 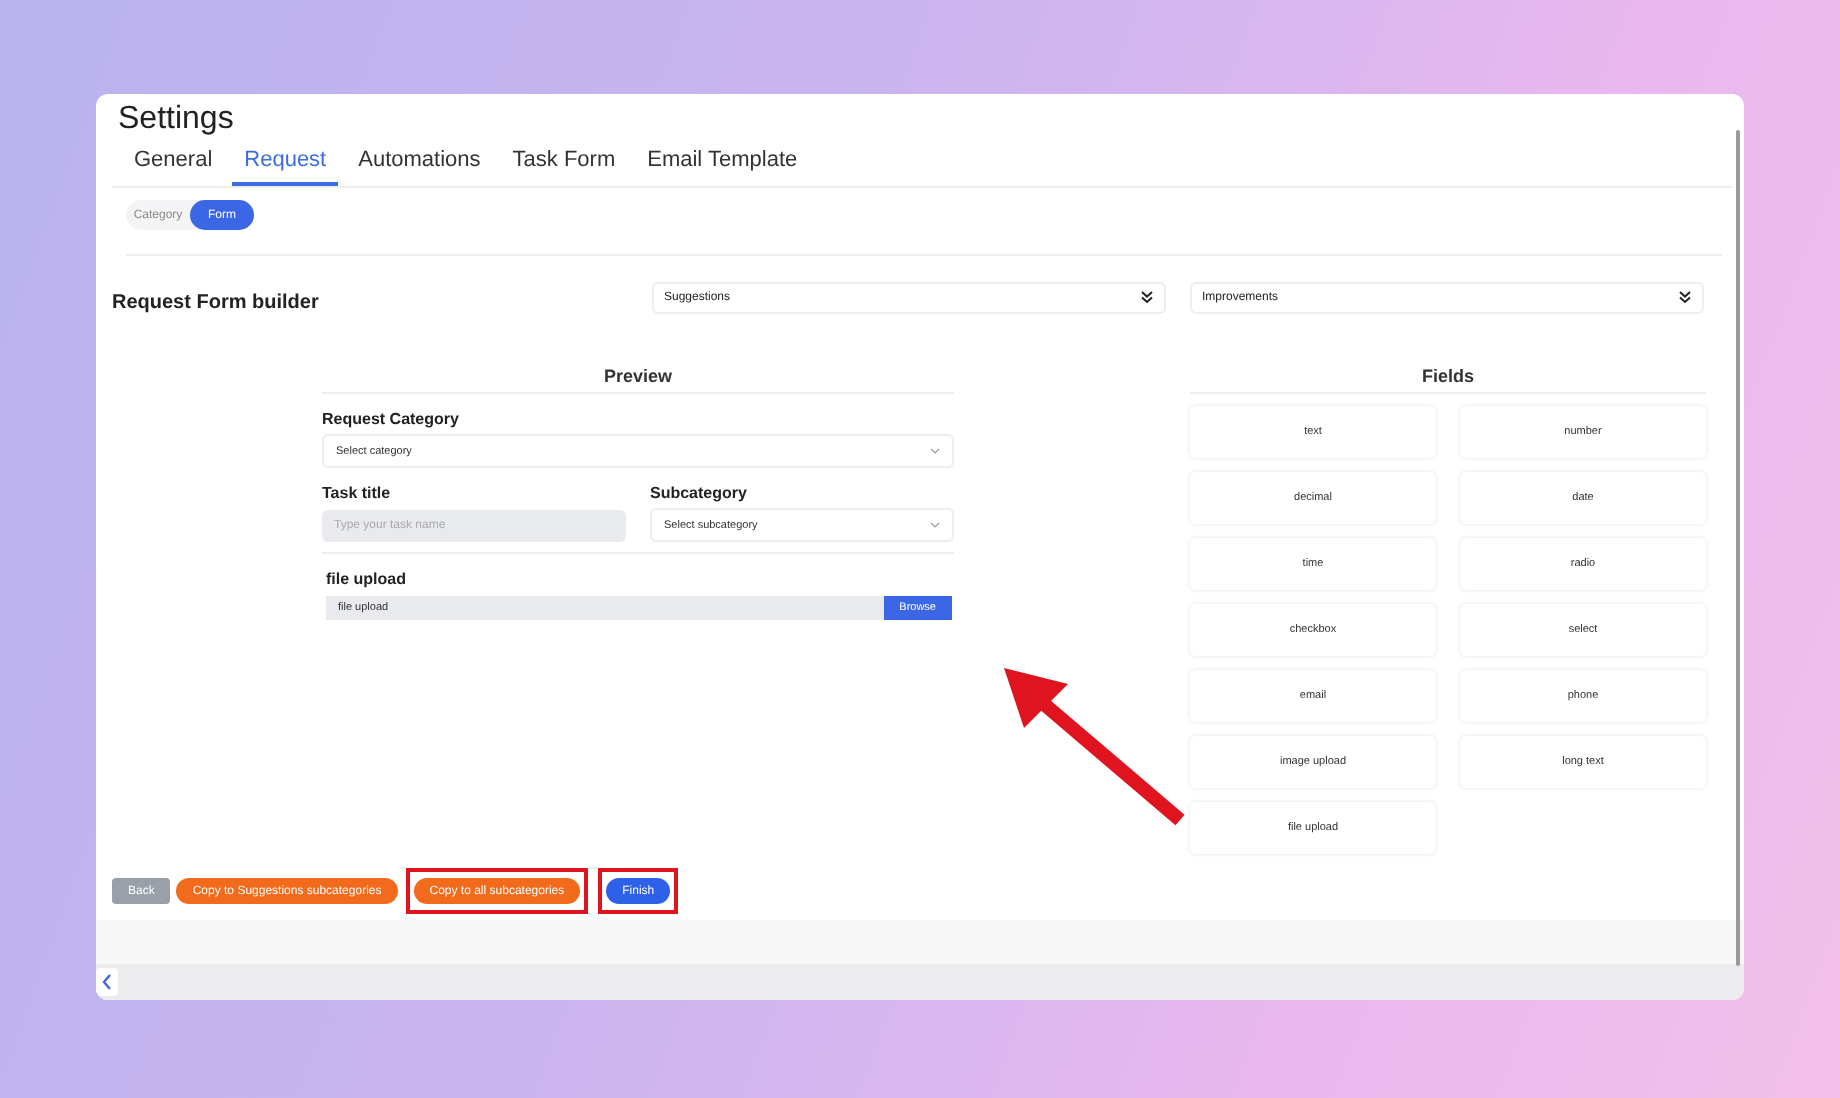 I want to click on tab: Email Template, so click(x=722, y=165).